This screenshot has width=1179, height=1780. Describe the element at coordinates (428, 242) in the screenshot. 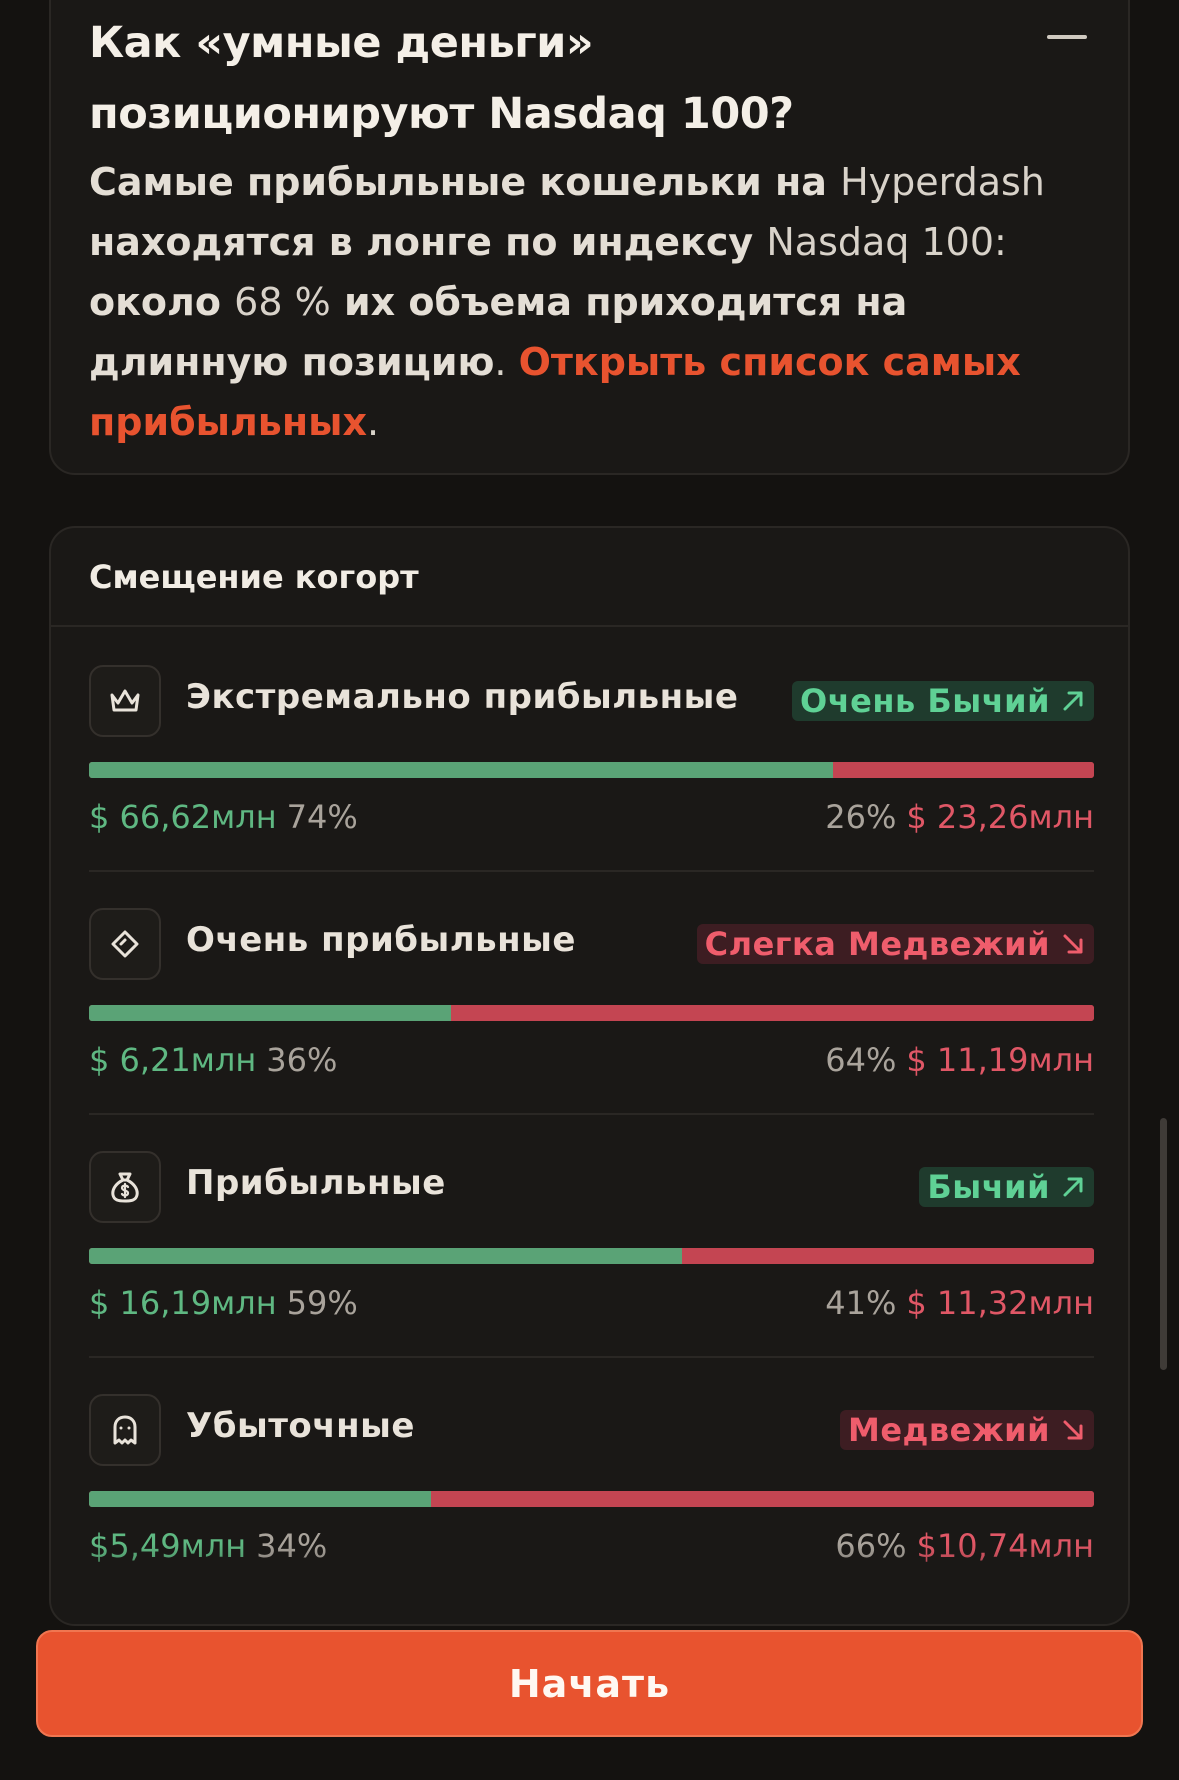

I see `answer-text-2: находятся в лонге по индексу` at that location.